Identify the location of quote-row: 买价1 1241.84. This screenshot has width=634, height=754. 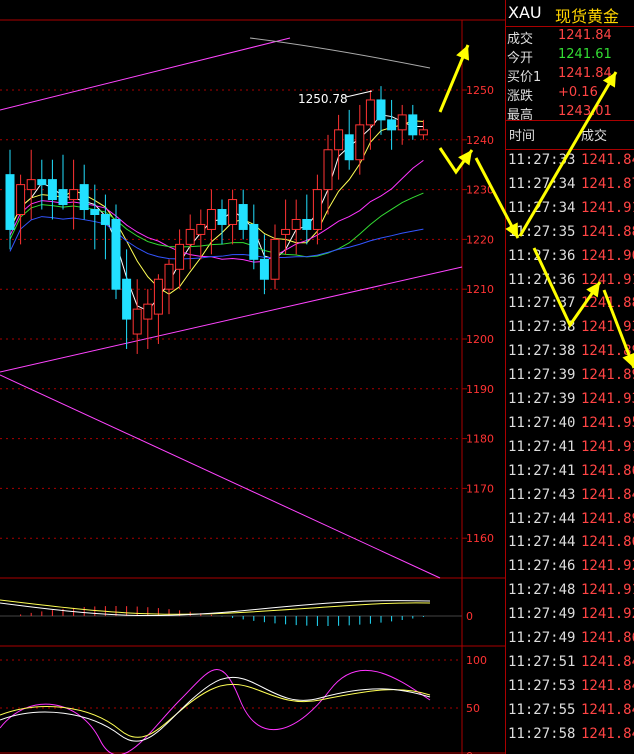
(569, 75).